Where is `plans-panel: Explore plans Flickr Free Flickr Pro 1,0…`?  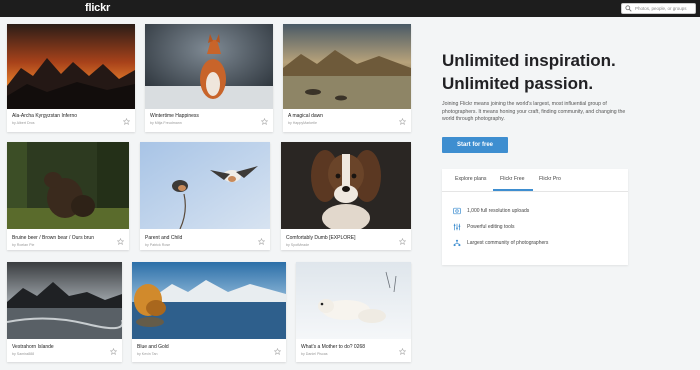 plans-panel: Explore plans Flickr Free Flickr Pro 1,0… is located at coordinates (535, 217).